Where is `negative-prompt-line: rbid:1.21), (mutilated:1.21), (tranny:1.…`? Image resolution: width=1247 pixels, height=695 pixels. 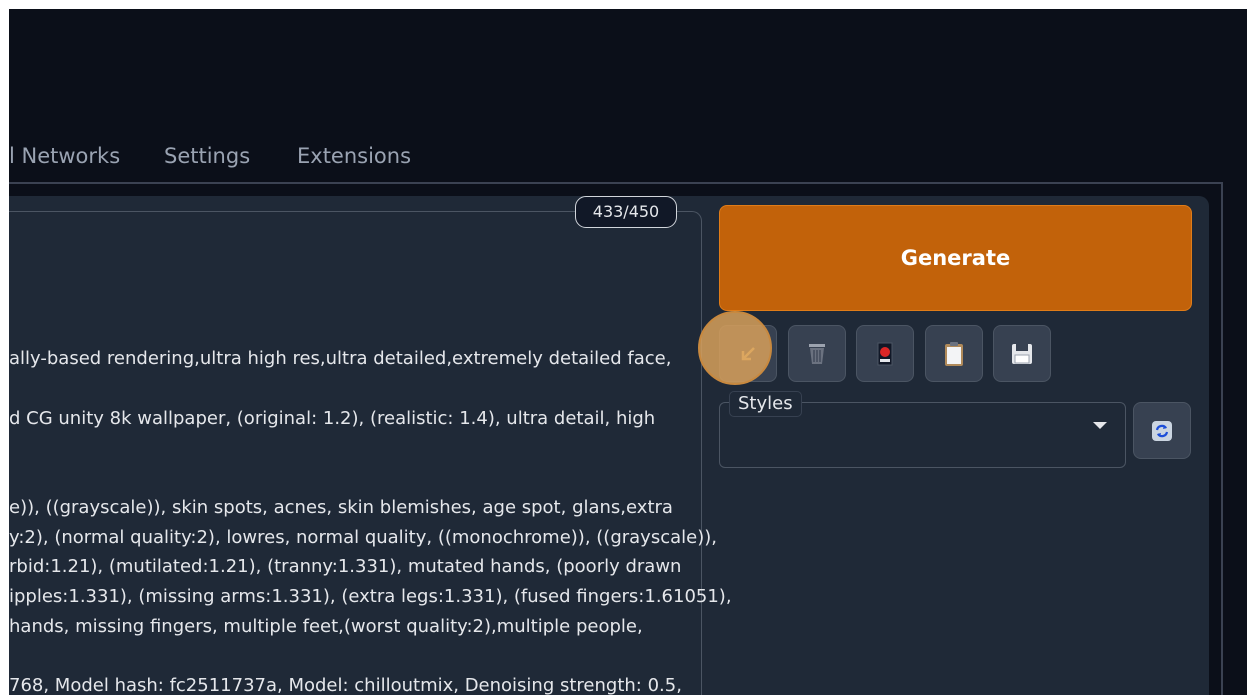
negative-prompt-line: rbid:1.21), (mutilated:1.21), (tranny:1.… is located at coordinates (345, 566).